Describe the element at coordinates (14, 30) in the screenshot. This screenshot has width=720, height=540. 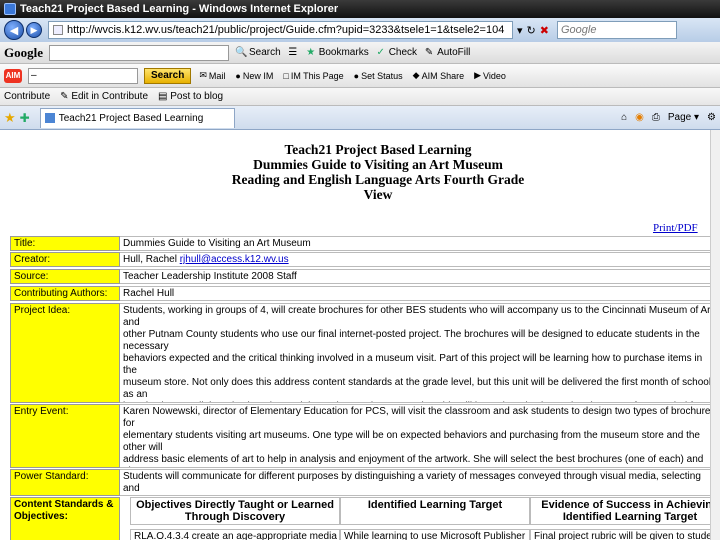
I see `back-button: ◀` at that location.